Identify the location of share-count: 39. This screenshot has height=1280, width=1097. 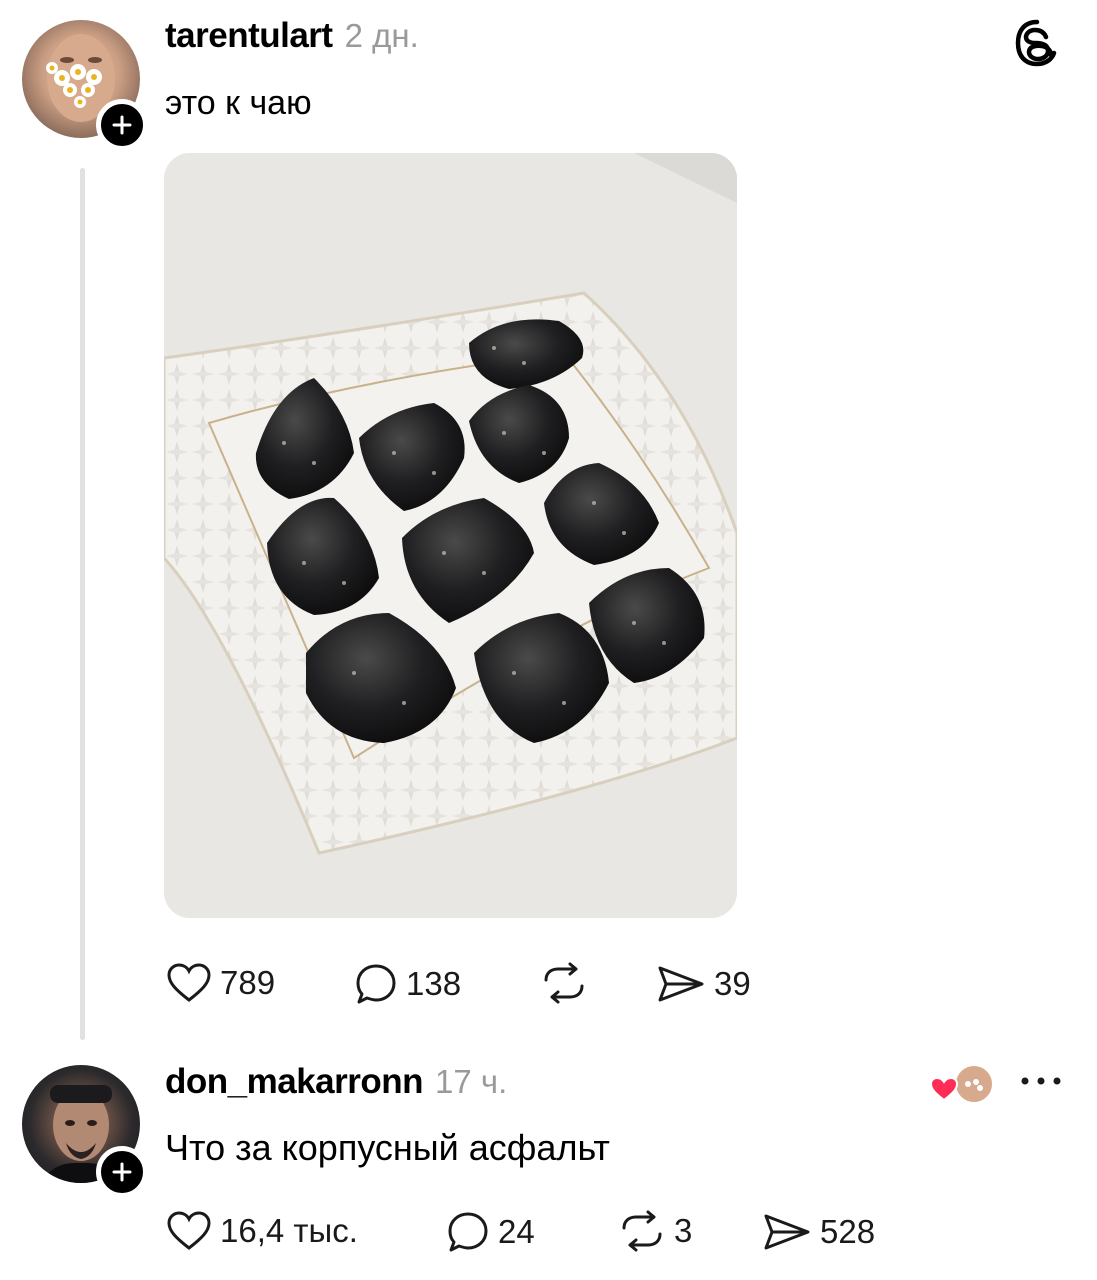
(732, 983).